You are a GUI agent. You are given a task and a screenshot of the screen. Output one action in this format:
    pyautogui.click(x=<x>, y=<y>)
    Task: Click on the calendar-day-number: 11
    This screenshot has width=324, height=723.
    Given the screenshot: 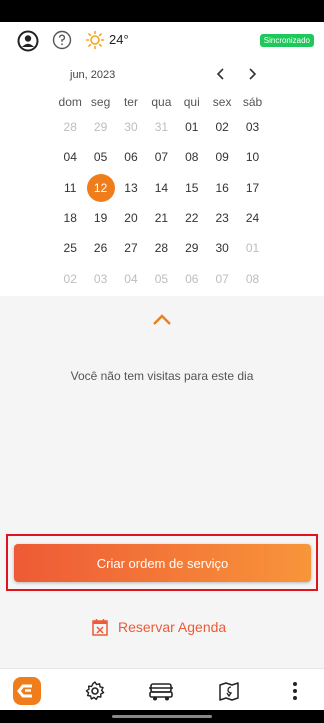 What is the action you would take?
    pyautogui.click(x=70, y=187)
    